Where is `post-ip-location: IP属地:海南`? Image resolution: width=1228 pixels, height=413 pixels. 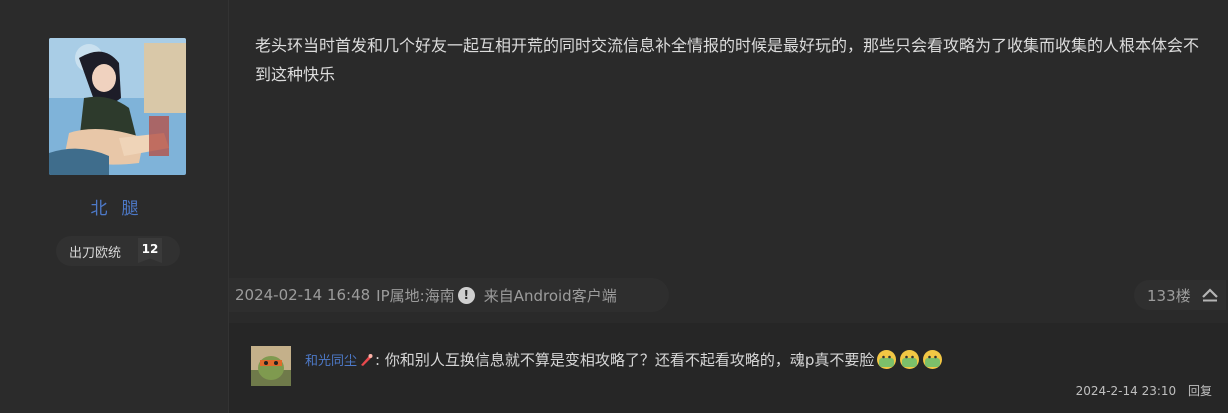 post-ip-location: IP属地:海南 is located at coordinates (415, 295).